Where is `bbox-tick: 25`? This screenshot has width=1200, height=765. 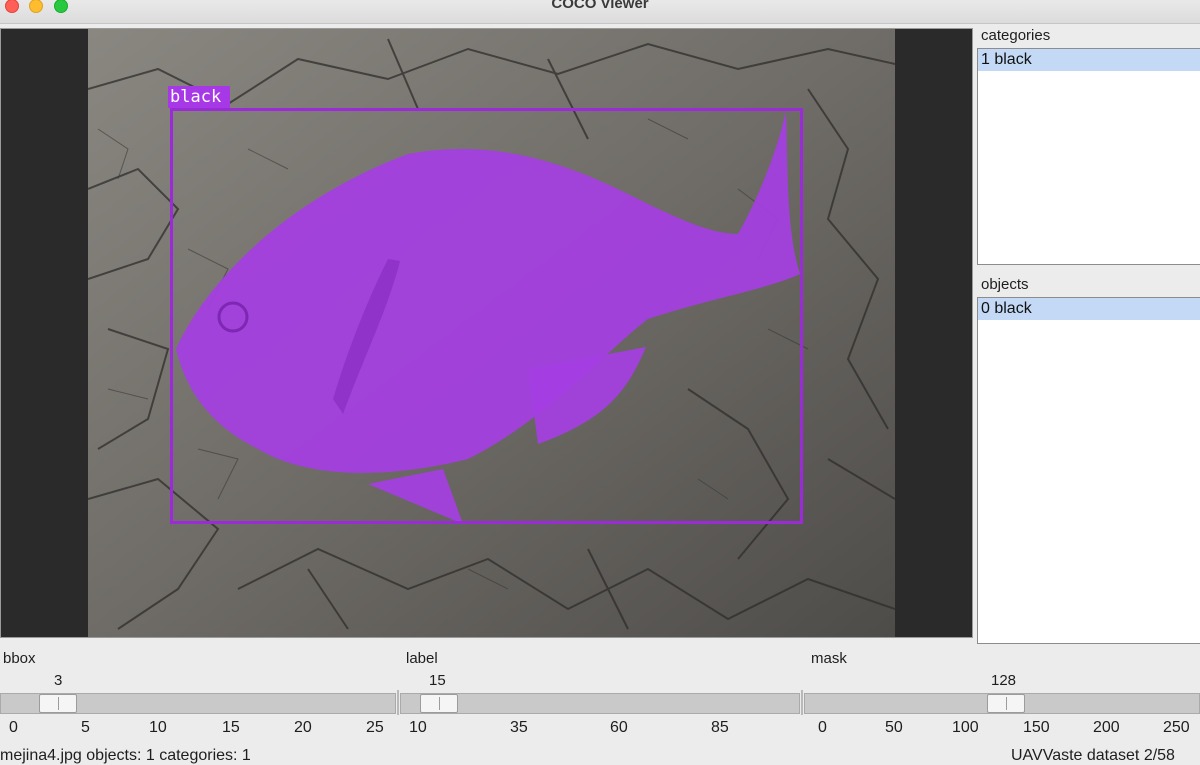
bbox-tick: 25 is located at coordinates (375, 727).